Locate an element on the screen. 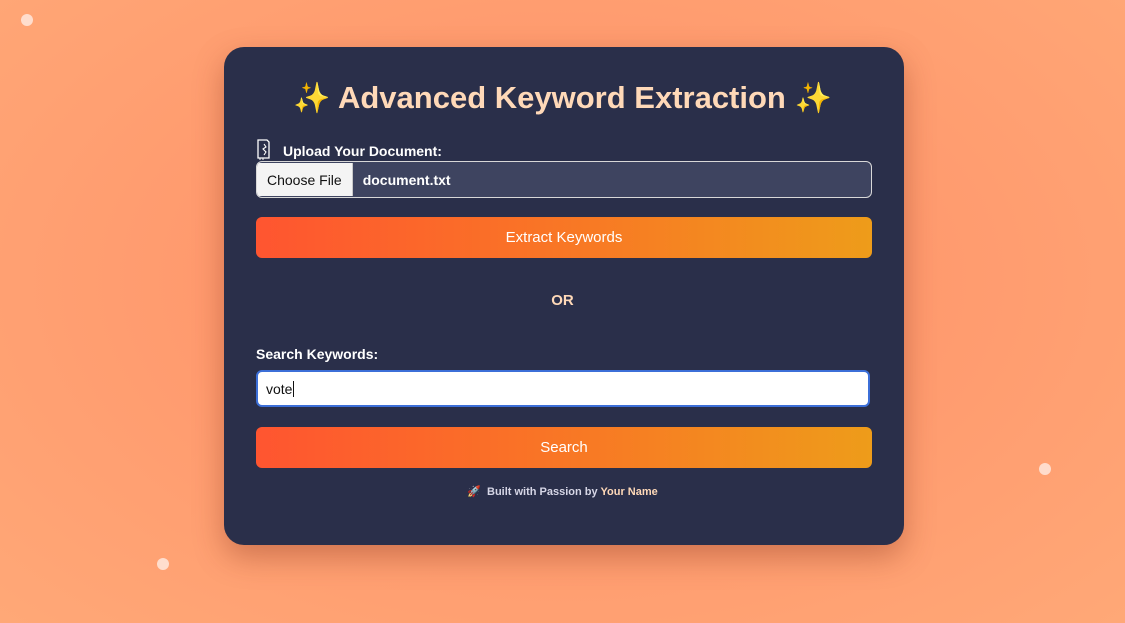  footer-prefix: Built with Passion by is located at coordinates (542, 492).